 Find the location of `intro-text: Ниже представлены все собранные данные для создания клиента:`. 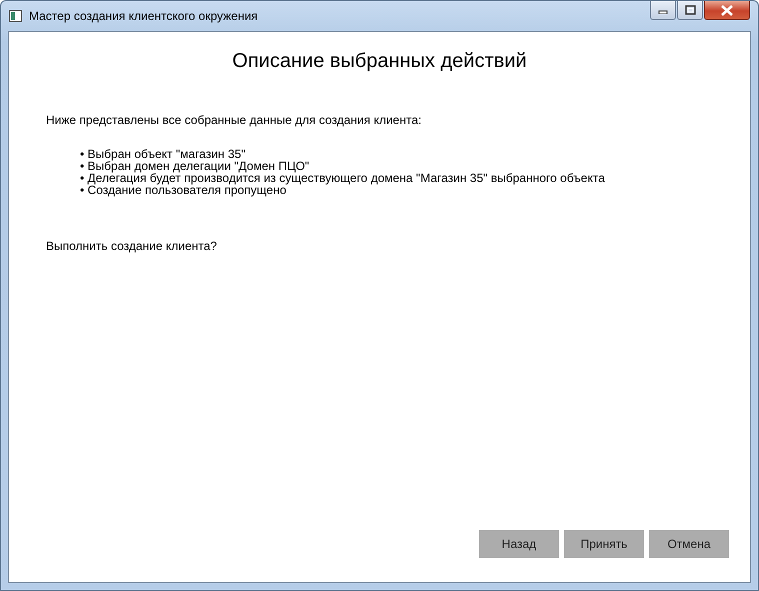

intro-text: Ниже представлены все собранные данные для создания клиента: is located at coordinates (234, 120).